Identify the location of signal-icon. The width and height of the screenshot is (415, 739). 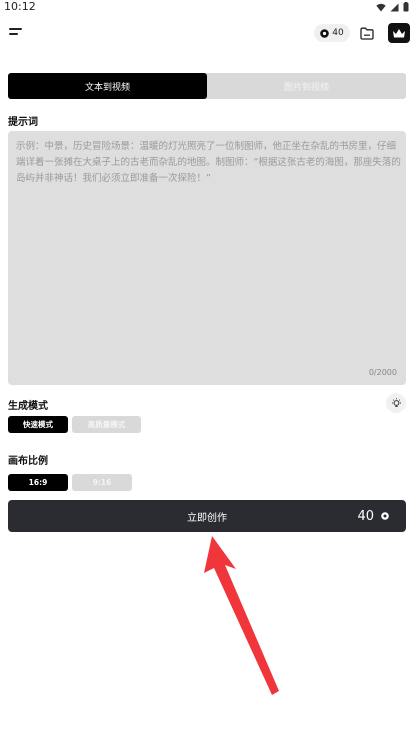
(394, 7).